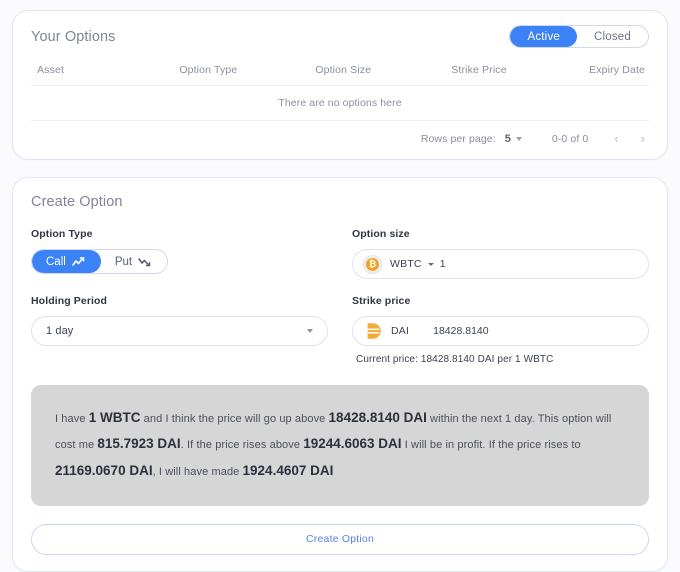 This screenshot has height=572, width=680. I want to click on column-header-asset: Asset, so click(51, 70).